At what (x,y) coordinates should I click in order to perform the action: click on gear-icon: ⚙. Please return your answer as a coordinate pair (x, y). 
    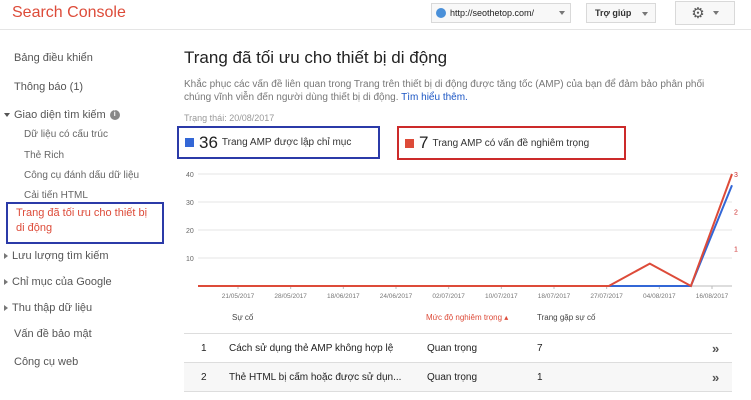
    Looking at the image, I should click on (698, 13).